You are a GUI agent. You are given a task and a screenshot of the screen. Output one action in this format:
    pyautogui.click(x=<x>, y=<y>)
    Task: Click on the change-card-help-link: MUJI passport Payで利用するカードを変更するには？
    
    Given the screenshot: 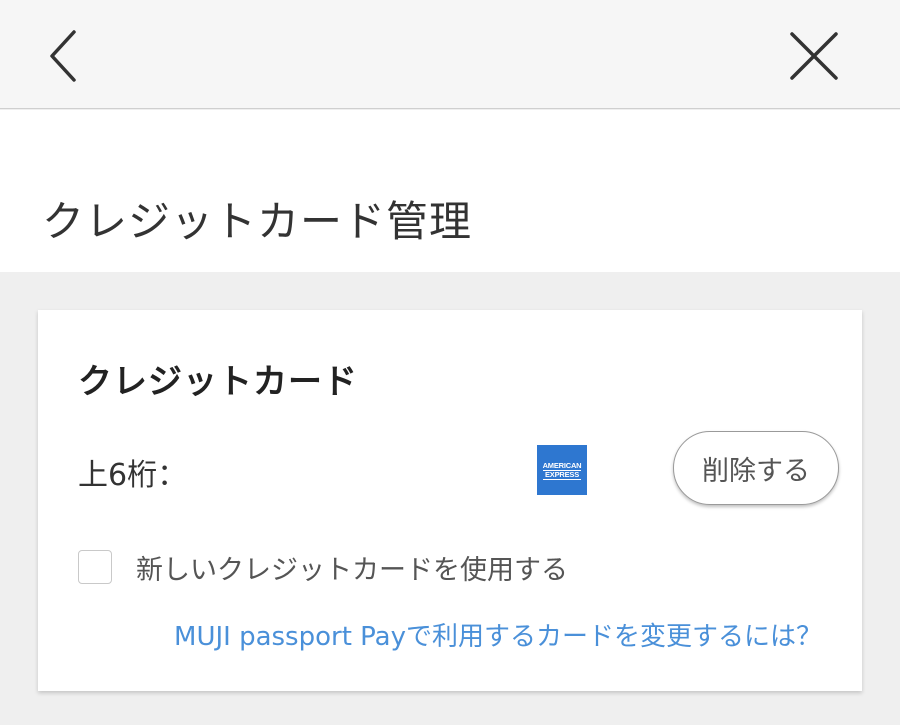 What is the action you would take?
    pyautogui.click(x=498, y=634)
    